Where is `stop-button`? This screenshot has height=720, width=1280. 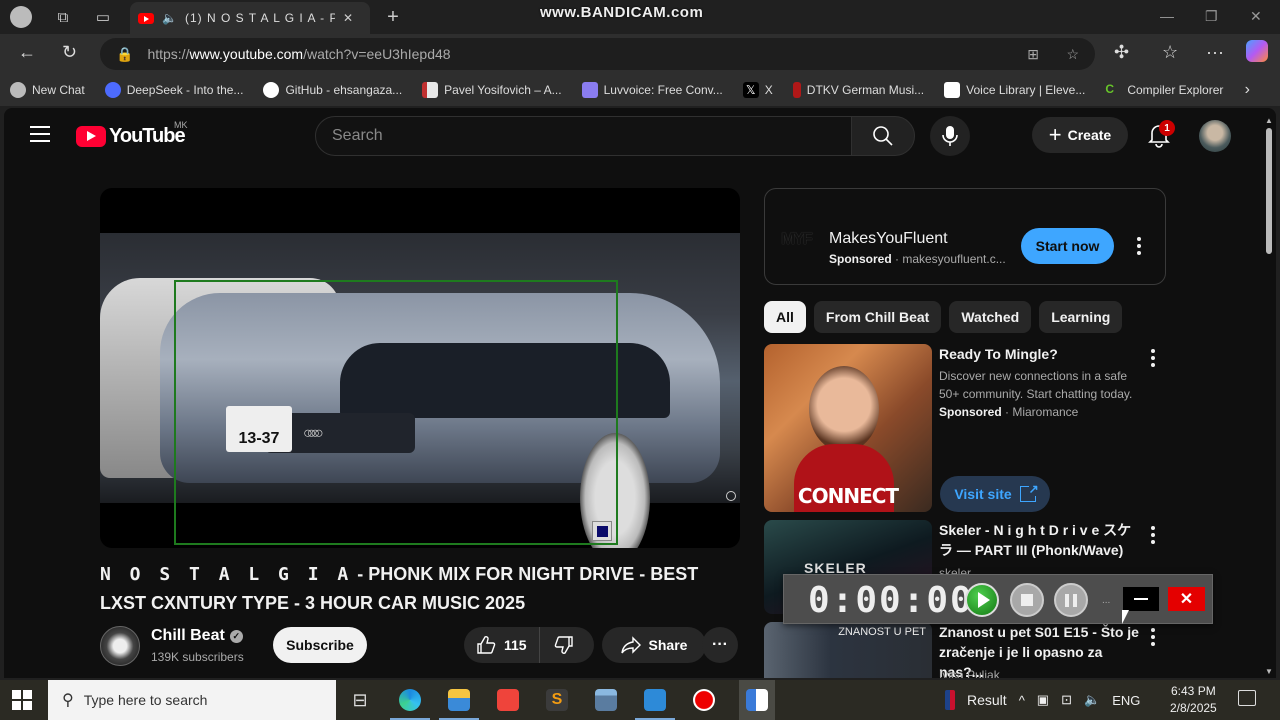
stop-button is located at coordinates (1027, 600).